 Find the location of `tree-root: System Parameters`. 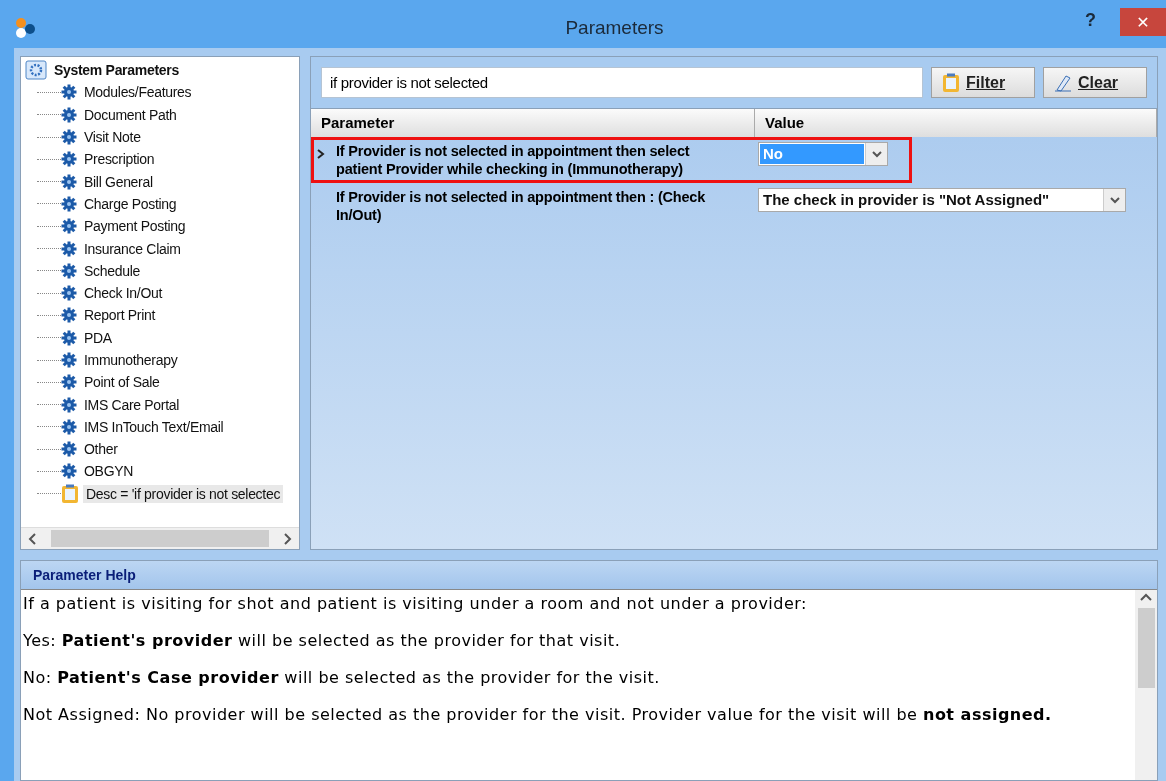

tree-root: System Parameters is located at coordinates (116, 70).